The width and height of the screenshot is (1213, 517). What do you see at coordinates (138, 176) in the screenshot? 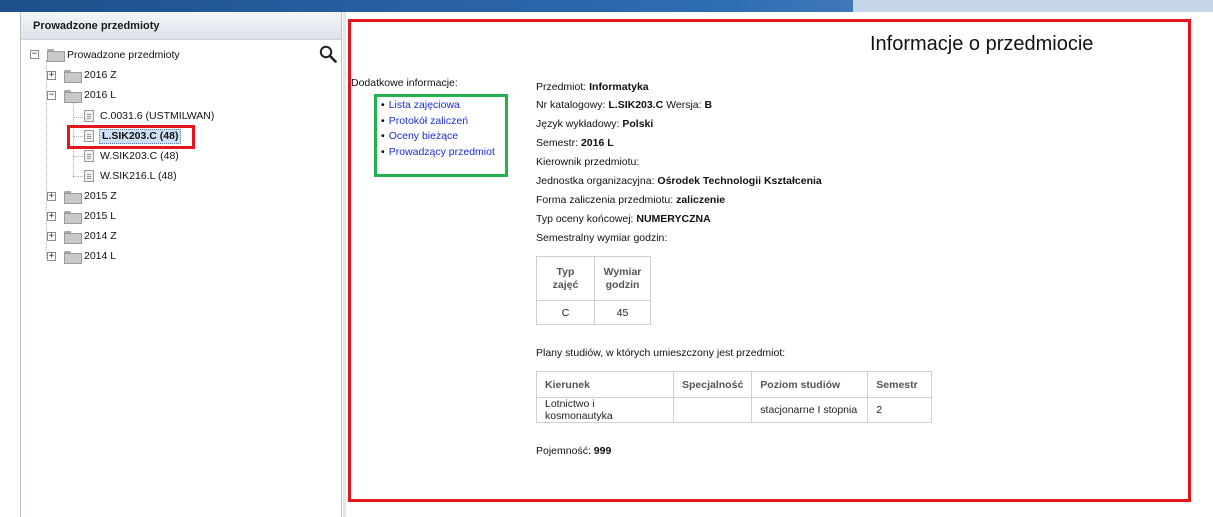
I see `tree-leaf-label: W.SIK216.L (48)` at bounding box center [138, 176].